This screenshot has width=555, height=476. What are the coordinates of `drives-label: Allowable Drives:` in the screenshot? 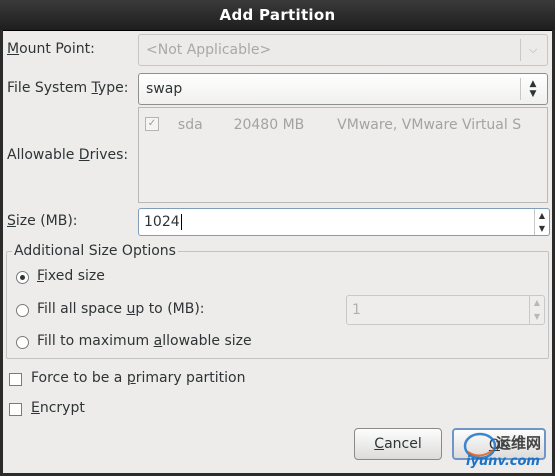 It's located at (68, 155).